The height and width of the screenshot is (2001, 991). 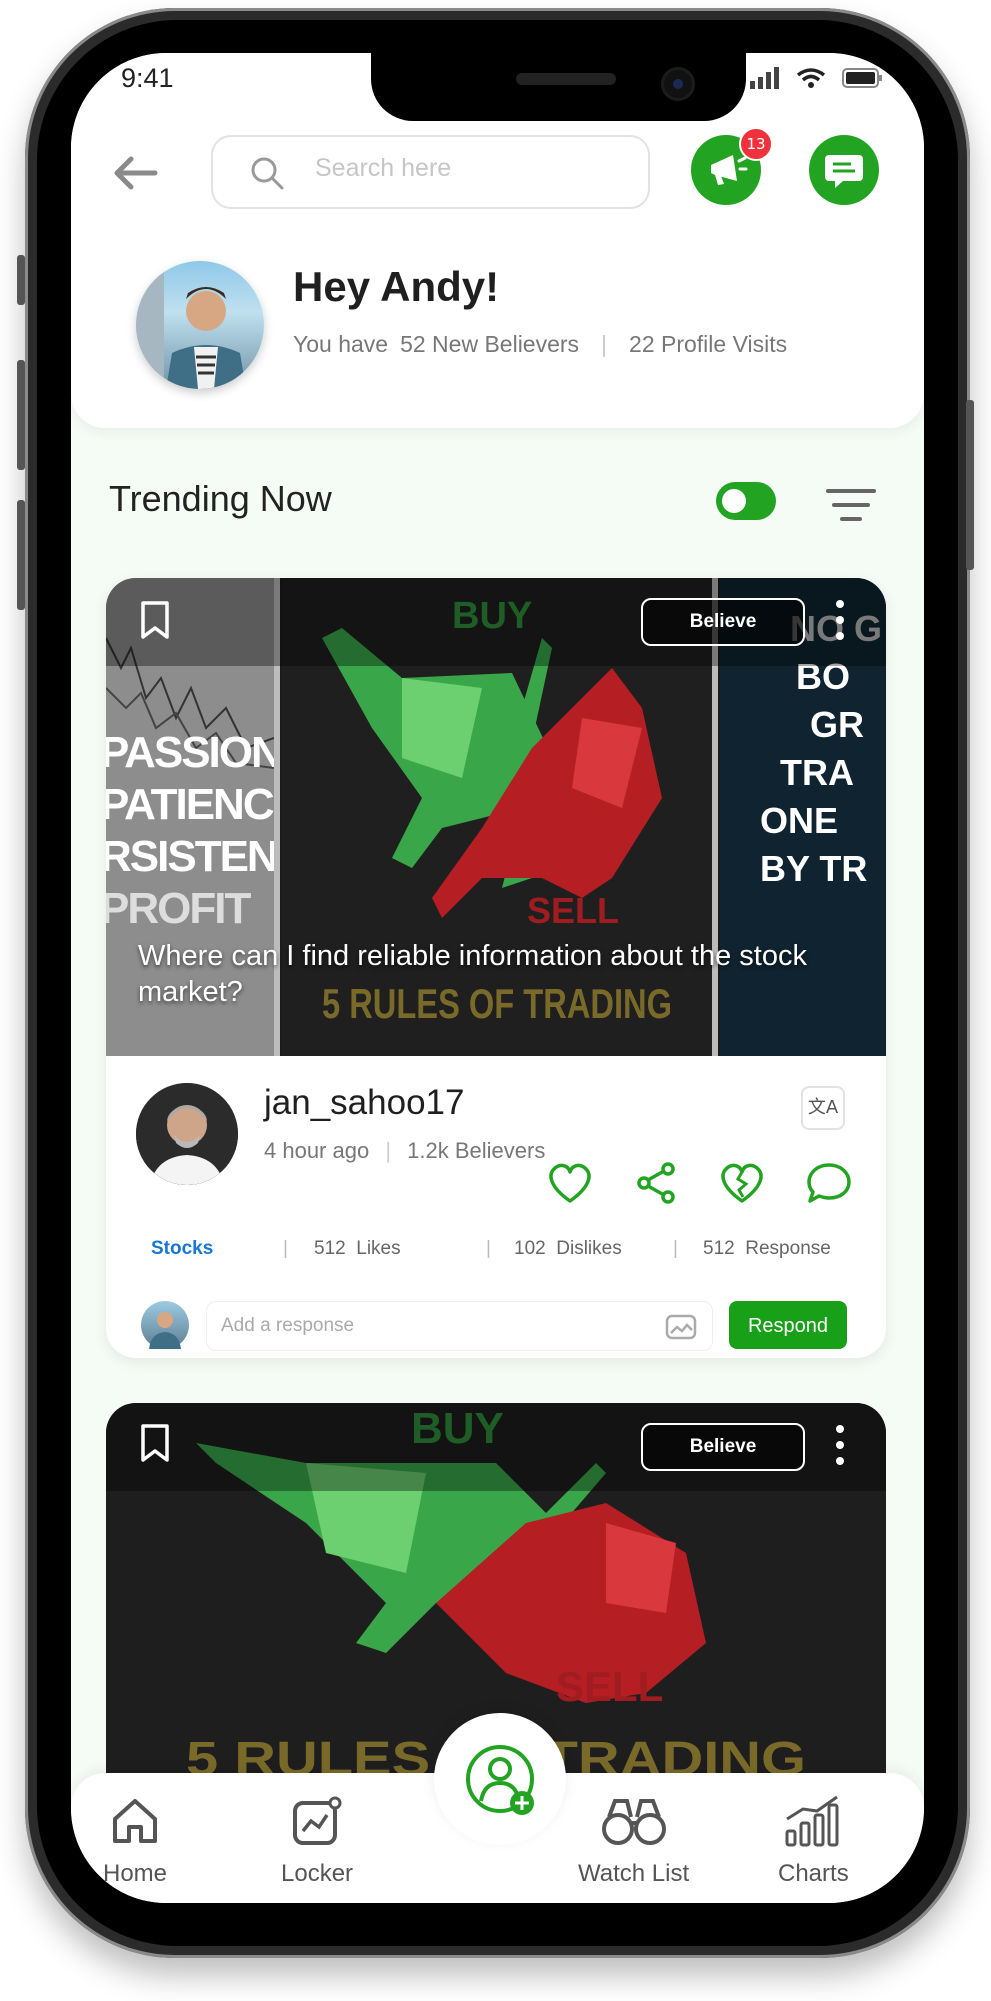 What do you see at coordinates (732, 166) in the screenshot?
I see `announcements-button: 13` at bounding box center [732, 166].